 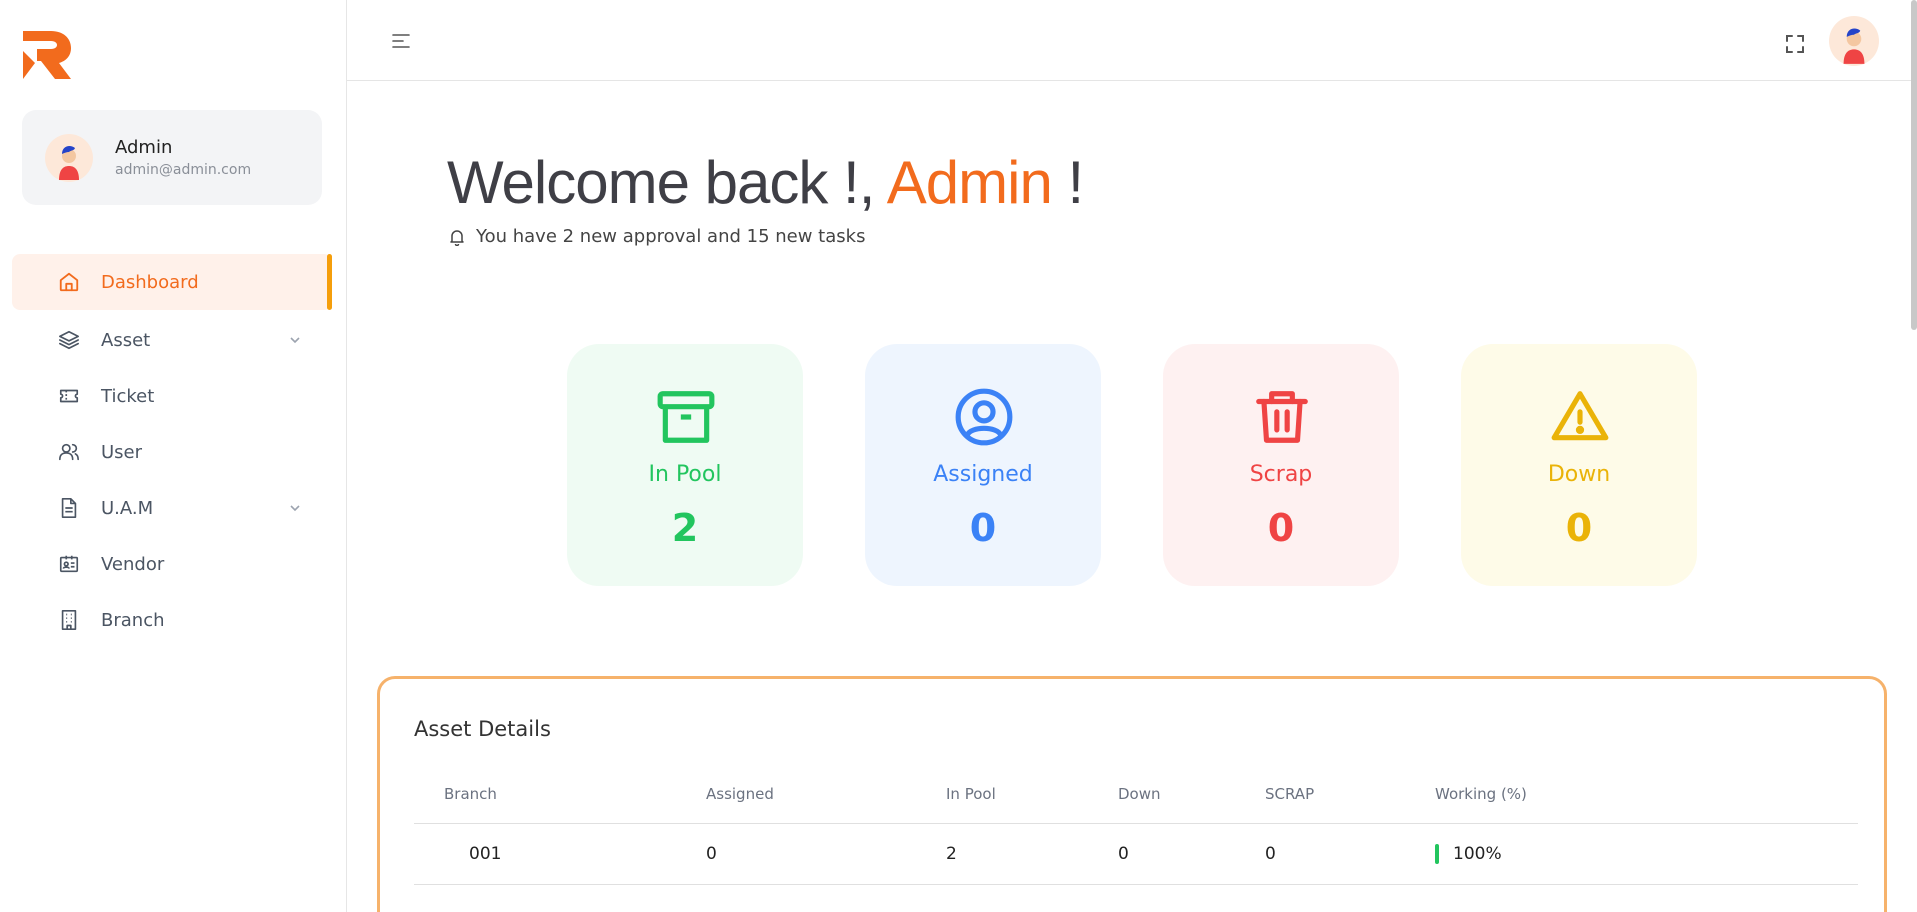 What do you see at coordinates (128, 396) in the screenshot?
I see `sidebar-item-label: Ticket` at bounding box center [128, 396].